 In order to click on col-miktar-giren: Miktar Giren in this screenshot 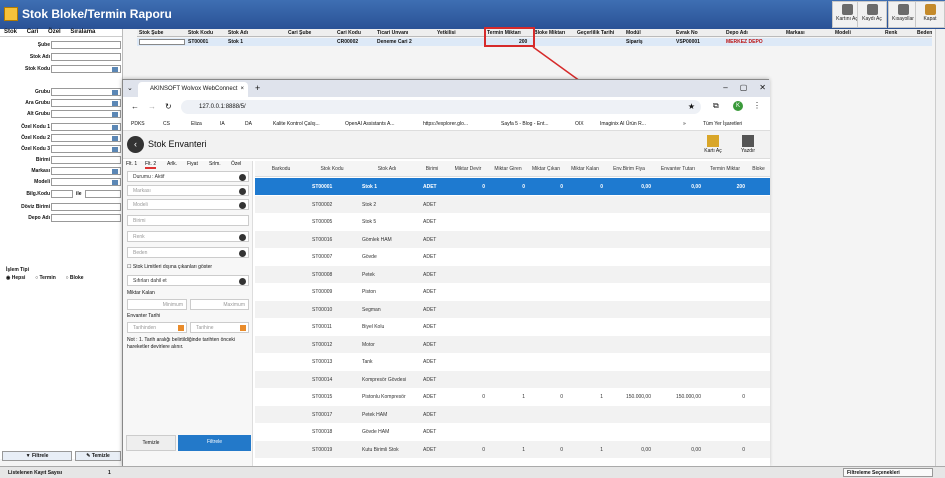, I will do `click(508, 169)`.